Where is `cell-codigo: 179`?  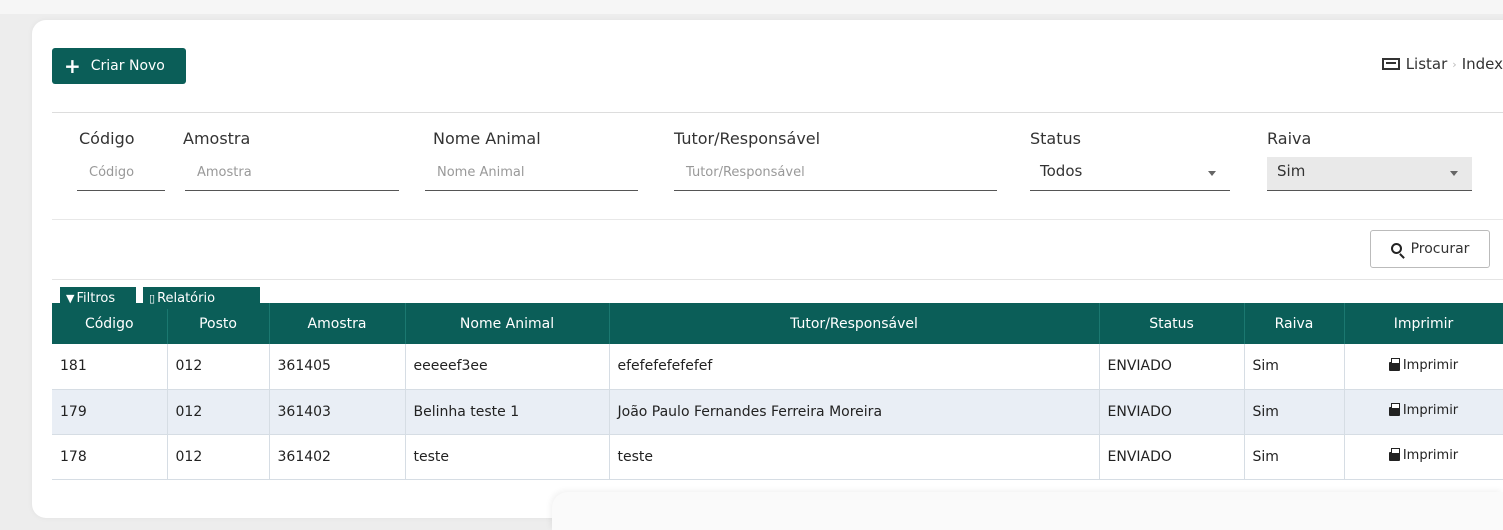
cell-codigo: 179 is located at coordinates (110, 412).